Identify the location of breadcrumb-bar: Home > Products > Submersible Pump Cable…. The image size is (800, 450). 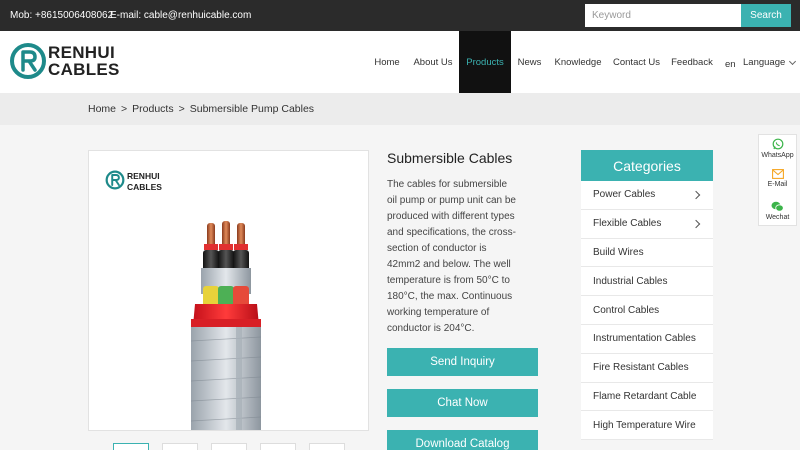
(400, 109).